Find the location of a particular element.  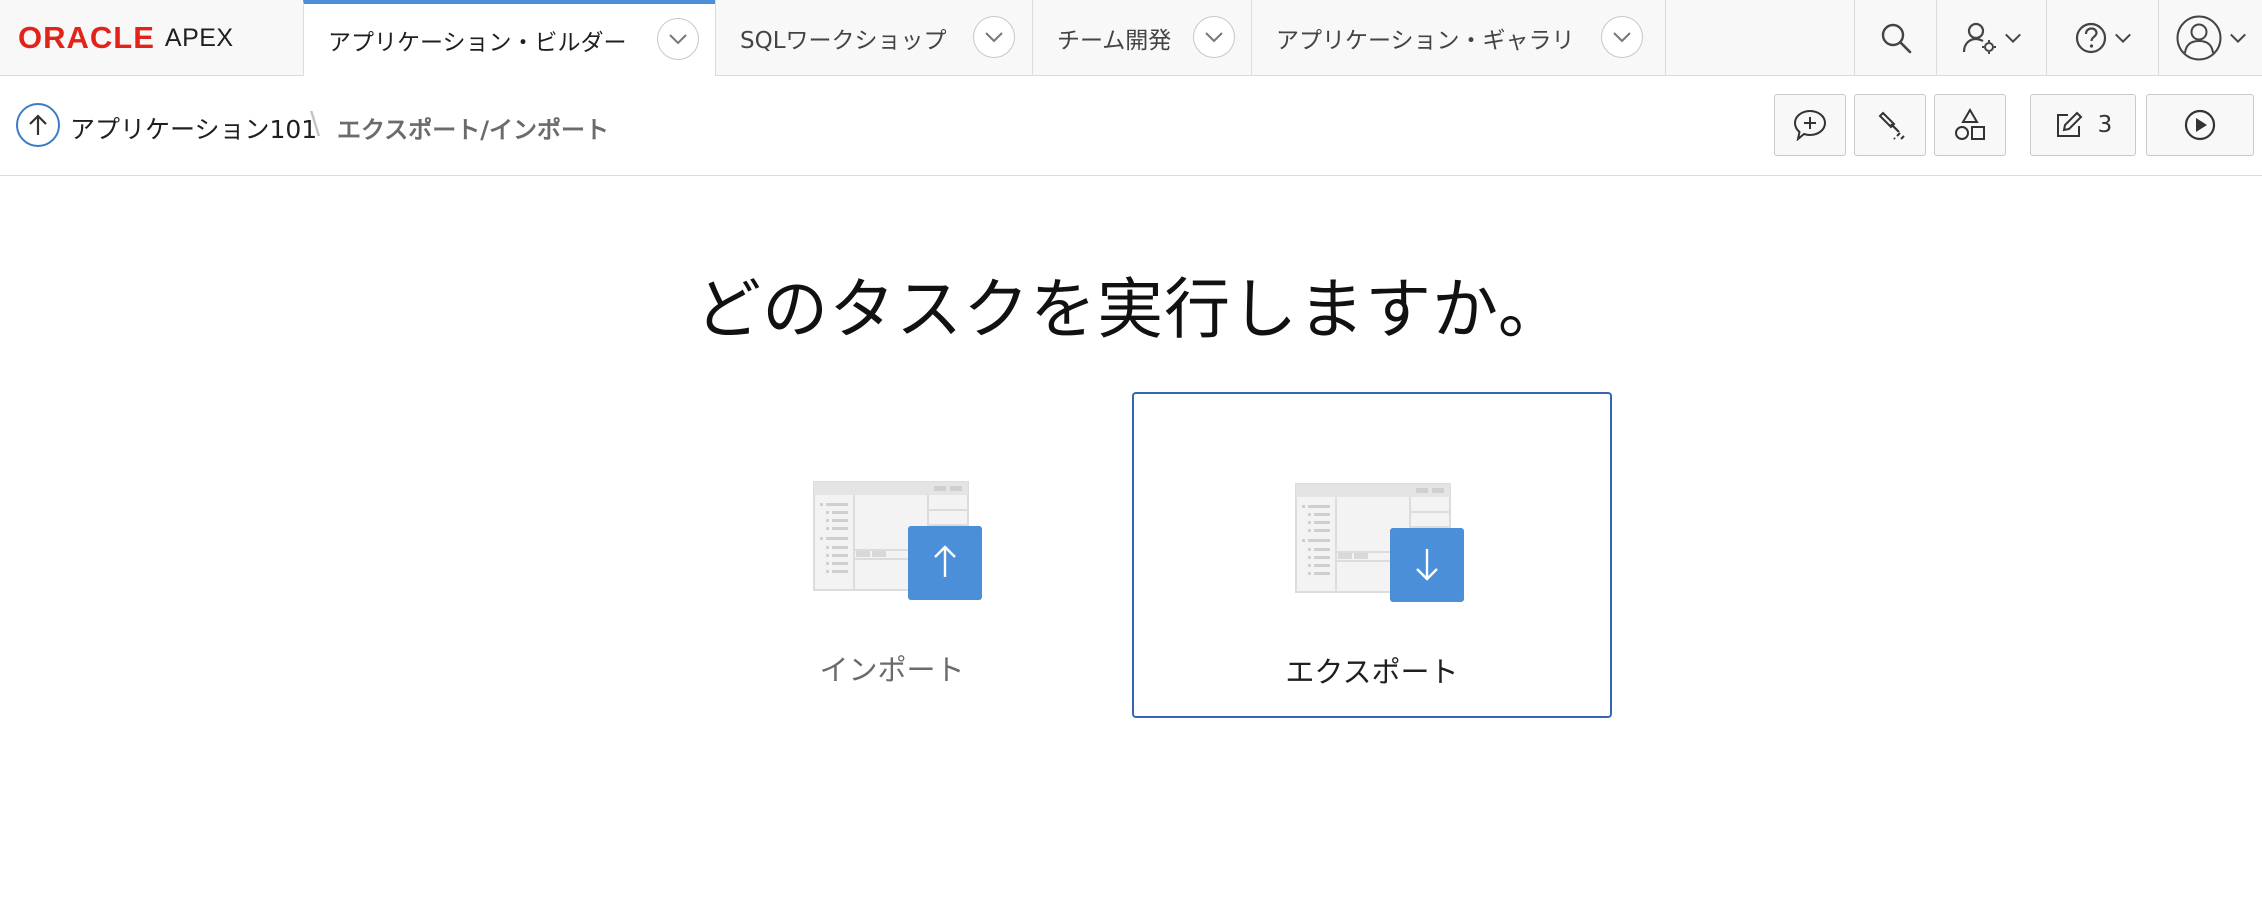

user-menu-button is located at coordinates (2210, 38).